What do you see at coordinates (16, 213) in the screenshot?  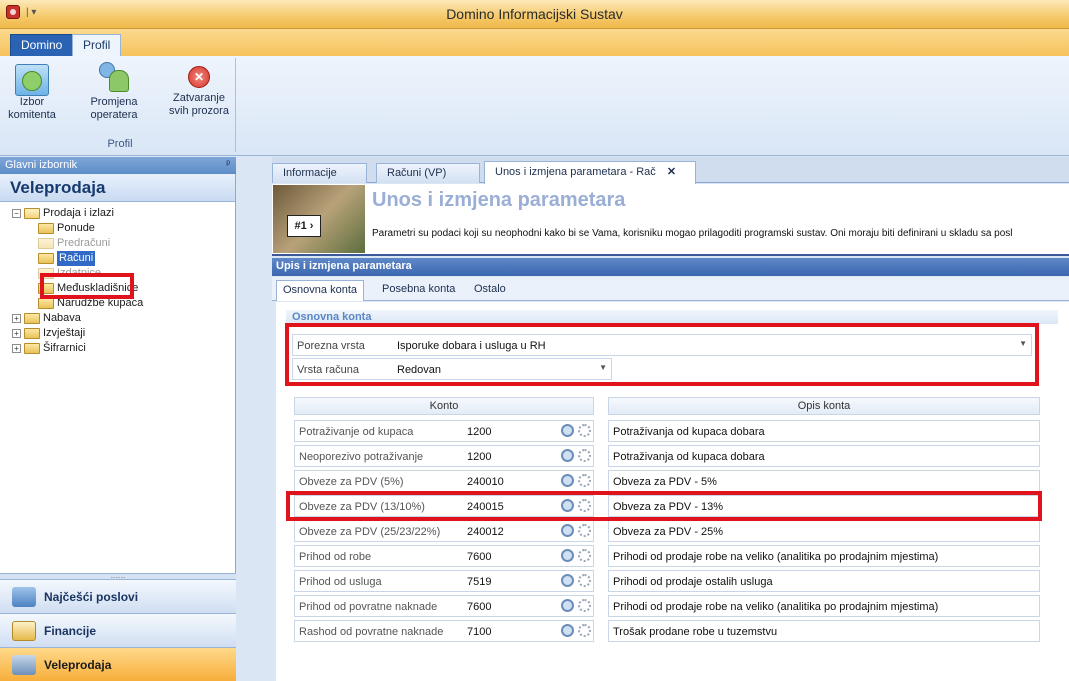 I see `collapse-icon: −` at bounding box center [16, 213].